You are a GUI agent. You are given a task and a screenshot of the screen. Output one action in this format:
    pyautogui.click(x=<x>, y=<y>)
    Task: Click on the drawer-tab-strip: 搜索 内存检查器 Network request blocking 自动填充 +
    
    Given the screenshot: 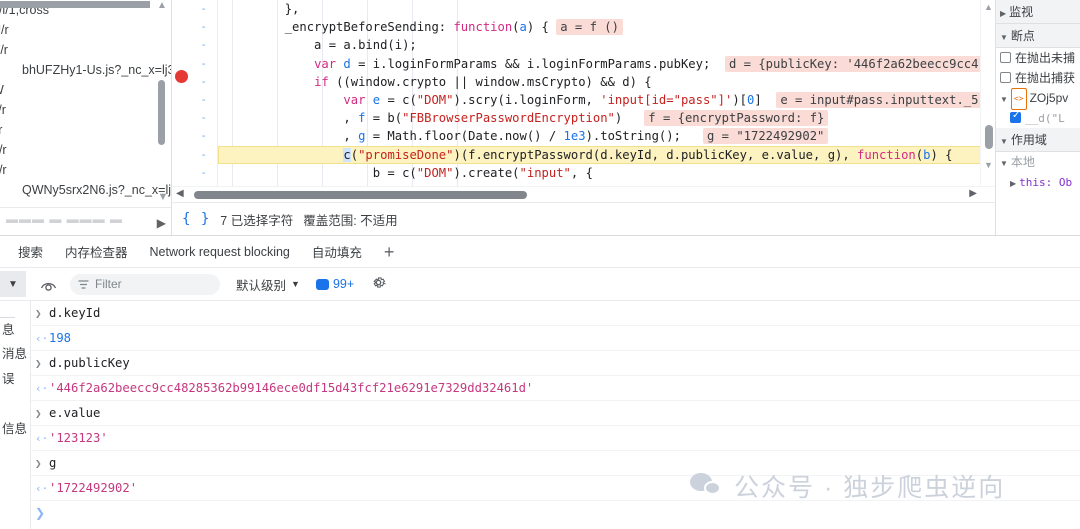 What is the action you would take?
    pyautogui.click(x=540, y=251)
    